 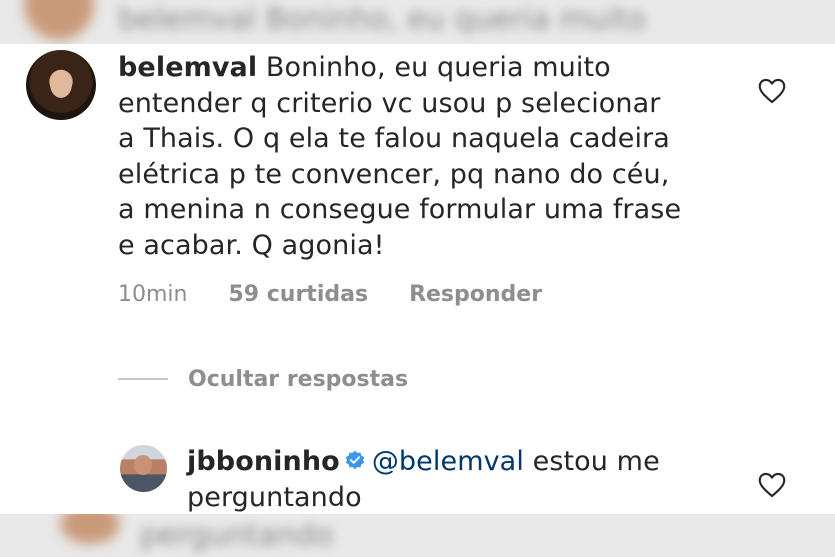 What do you see at coordinates (417, 535) in the screenshot?
I see `blurred-next-content: perguntando` at bounding box center [417, 535].